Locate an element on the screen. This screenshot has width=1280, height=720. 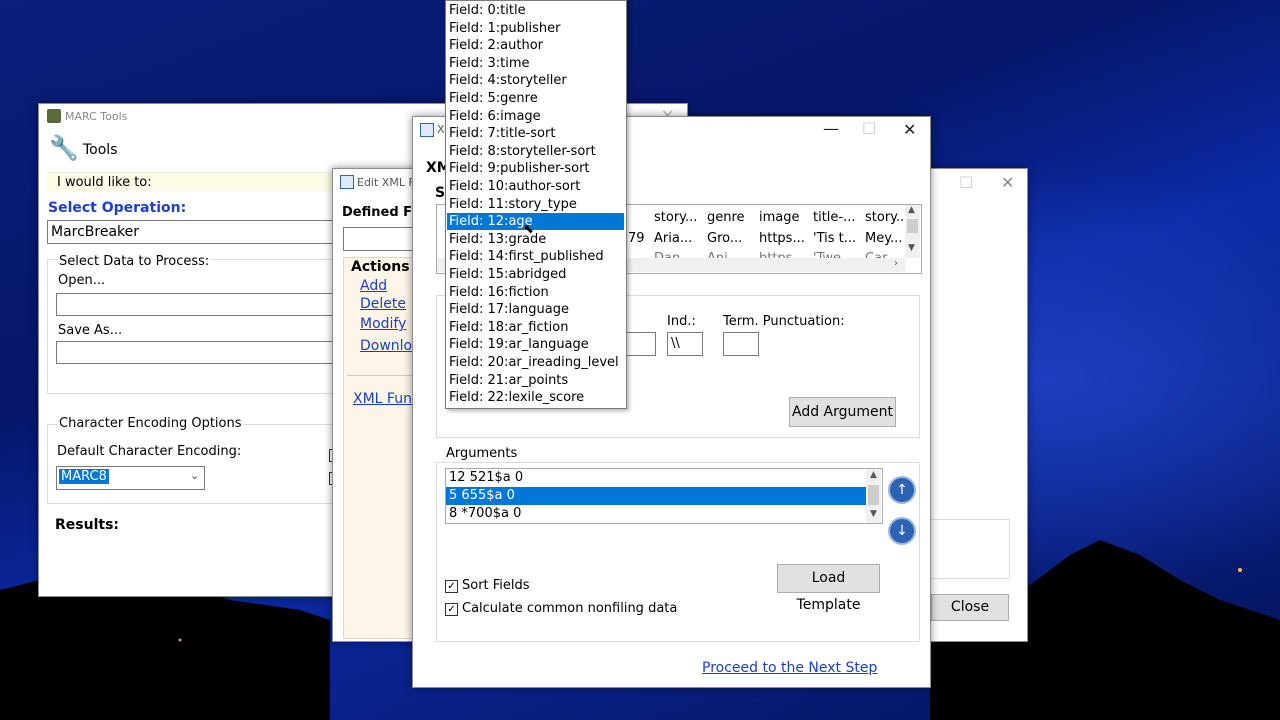
grid-header: genre is located at coordinates (726, 217).